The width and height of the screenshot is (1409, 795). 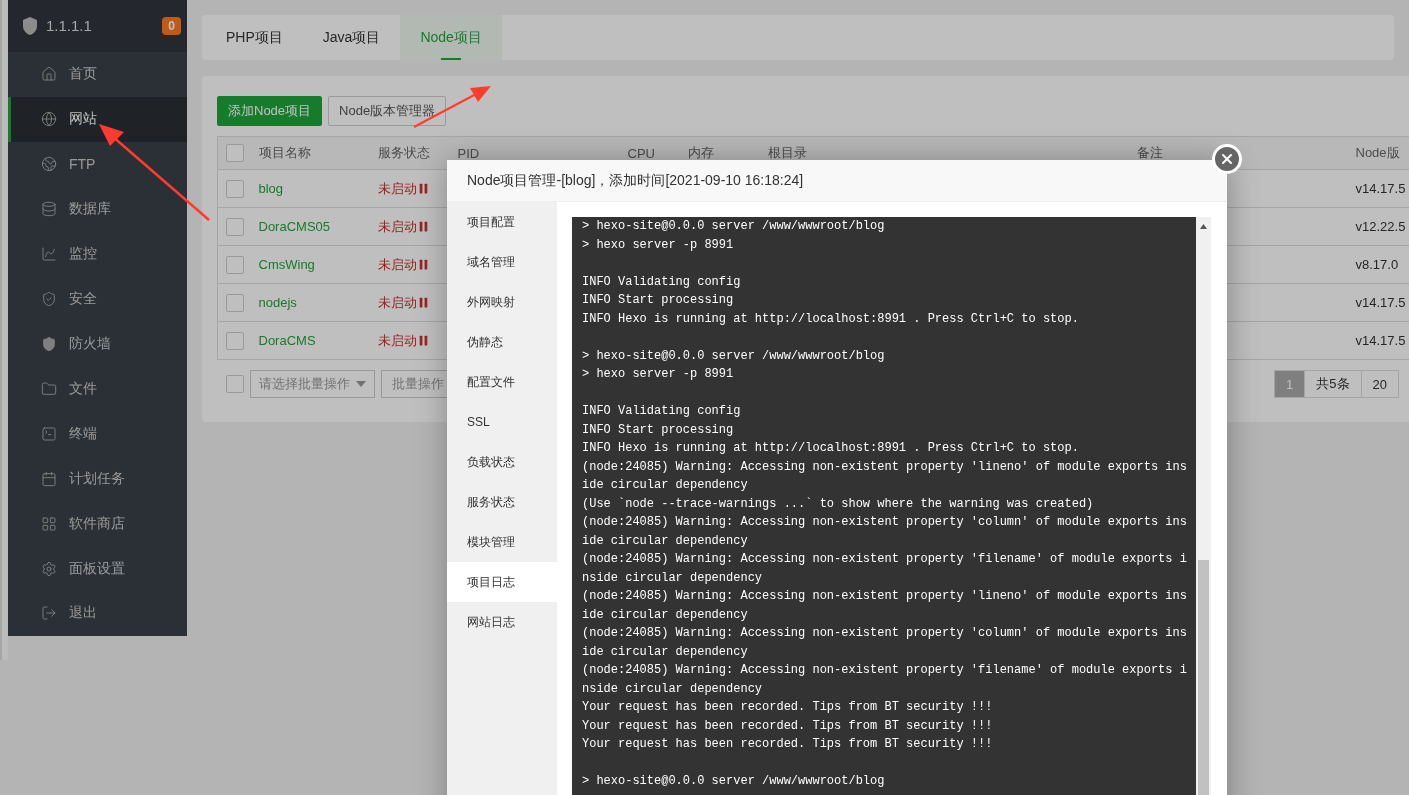 I want to click on sidebar-item: 计划任务, so click(x=97, y=479).